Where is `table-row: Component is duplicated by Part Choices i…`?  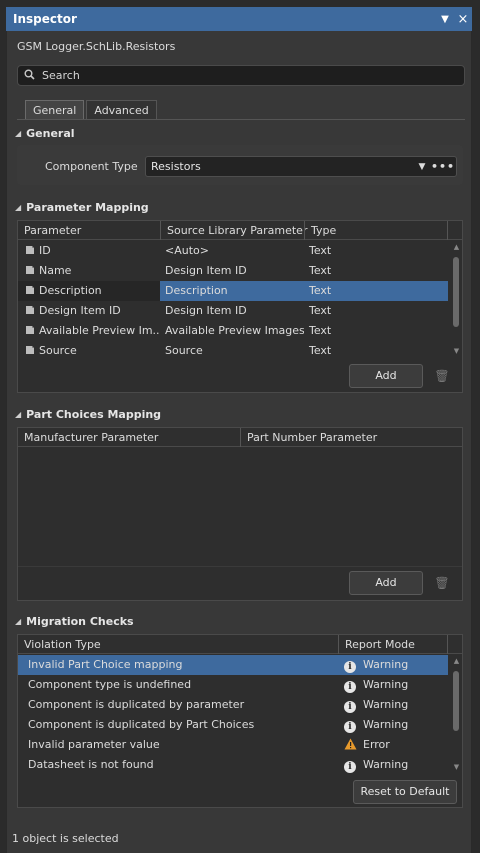 table-row: Component is duplicated by Part Choices i… is located at coordinates (233, 725).